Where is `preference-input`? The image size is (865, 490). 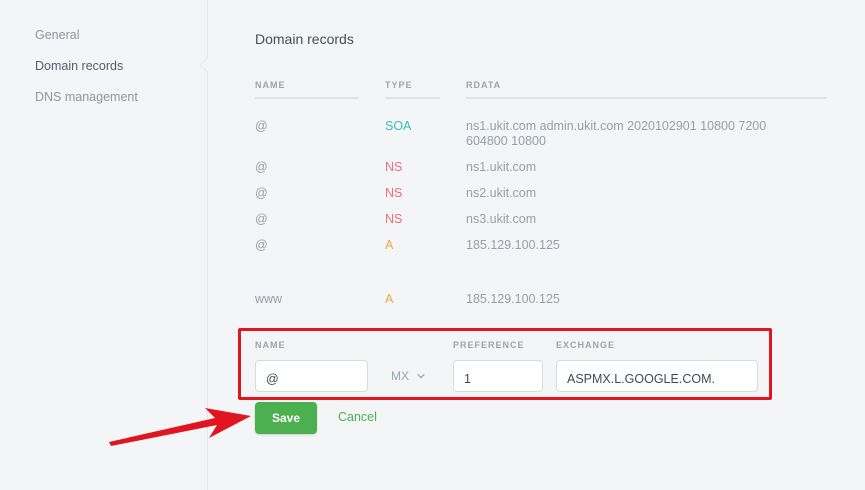
preference-input is located at coordinates (498, 376).